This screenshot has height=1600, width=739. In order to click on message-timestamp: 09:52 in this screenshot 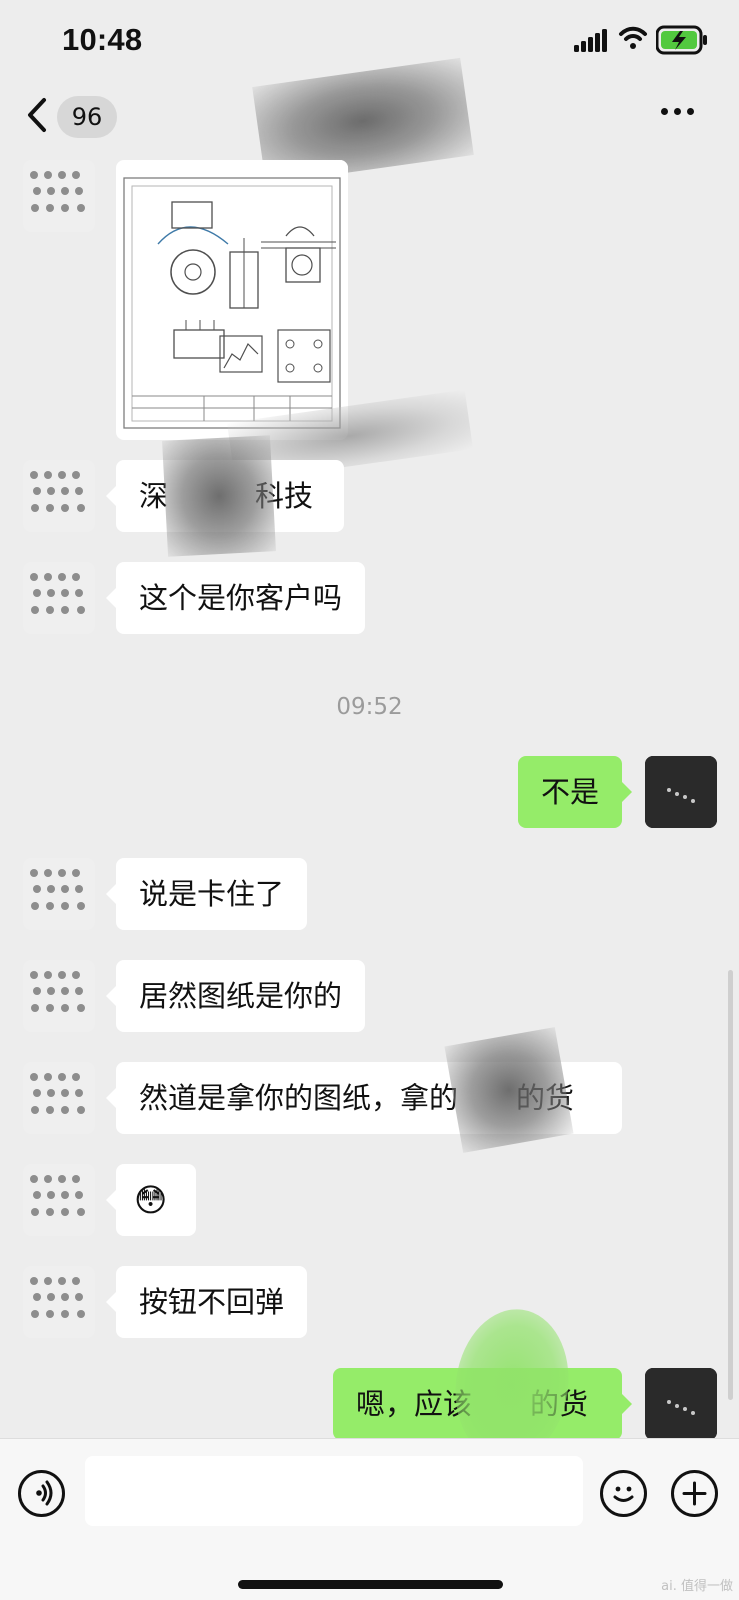, I will do `click(369, 707)`.